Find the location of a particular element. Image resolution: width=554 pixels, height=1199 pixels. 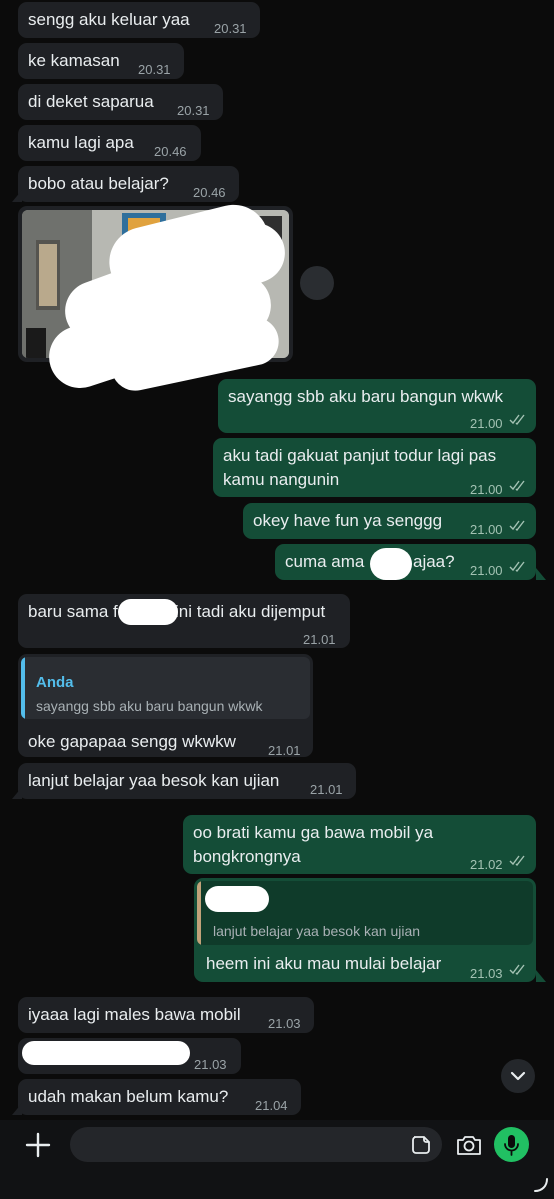

message-text: okey have fun ya senggg is located at coordinates (348, 520).